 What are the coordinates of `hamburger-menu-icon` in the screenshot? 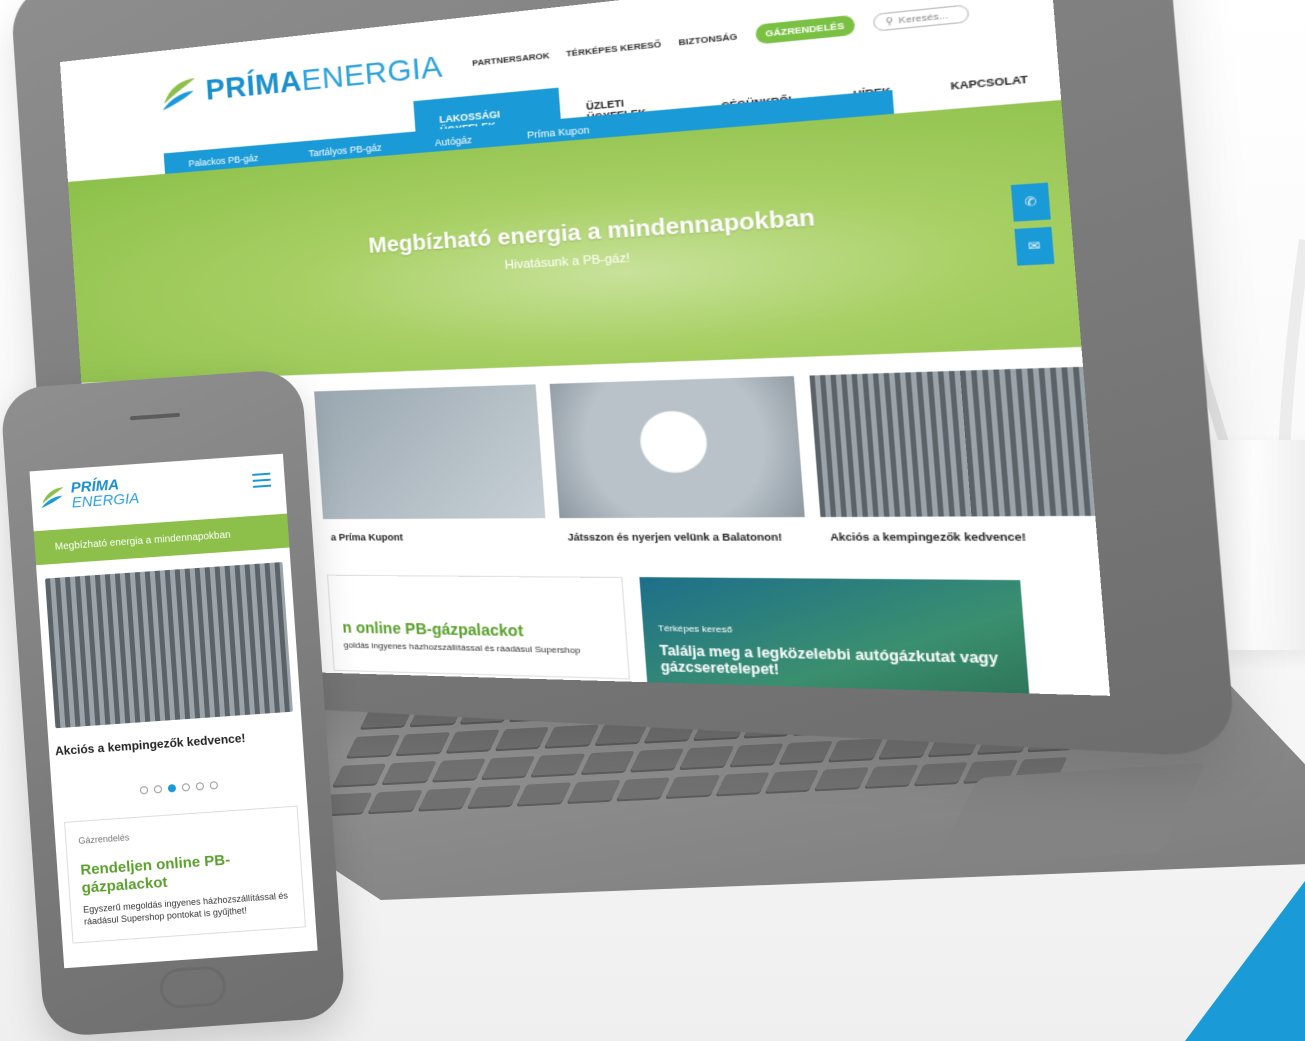 It's located at (262, 480).